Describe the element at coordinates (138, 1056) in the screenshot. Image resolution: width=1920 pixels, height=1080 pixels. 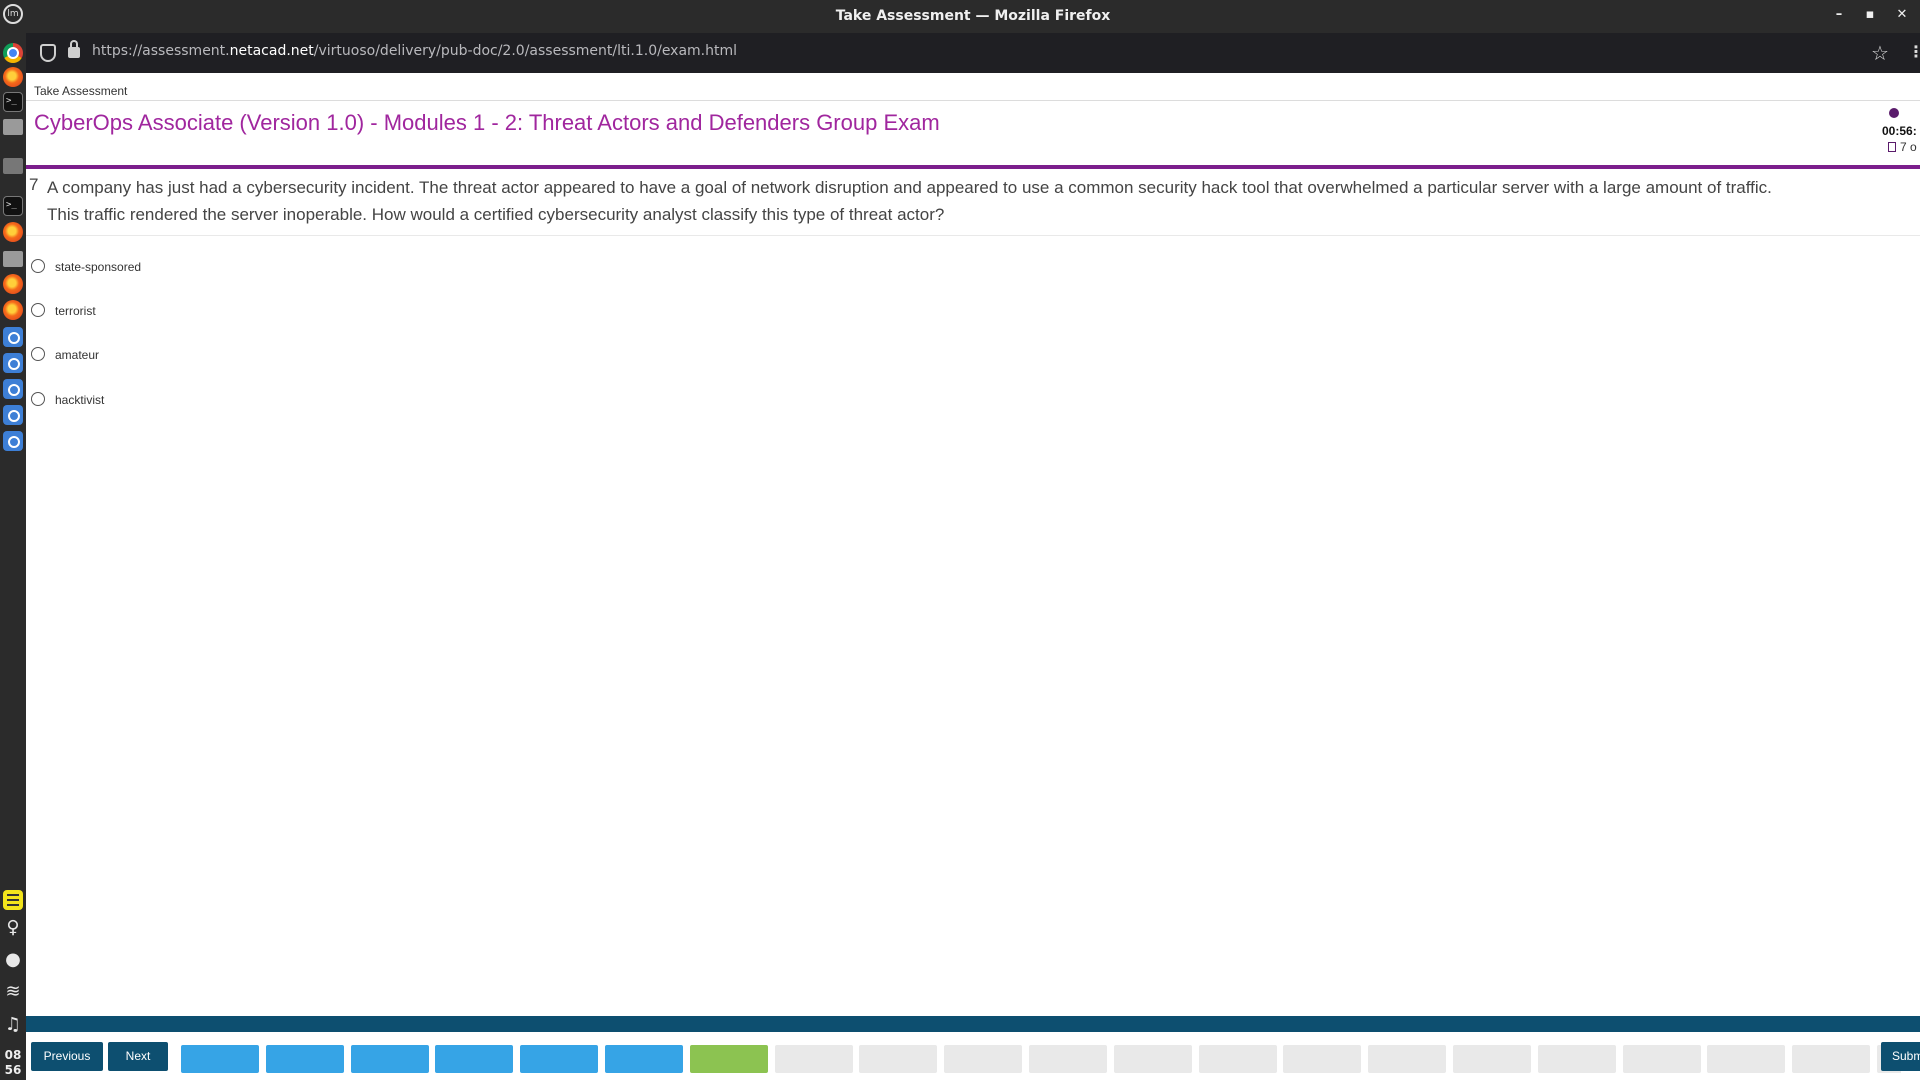
I see `next-button: Next` at that location.